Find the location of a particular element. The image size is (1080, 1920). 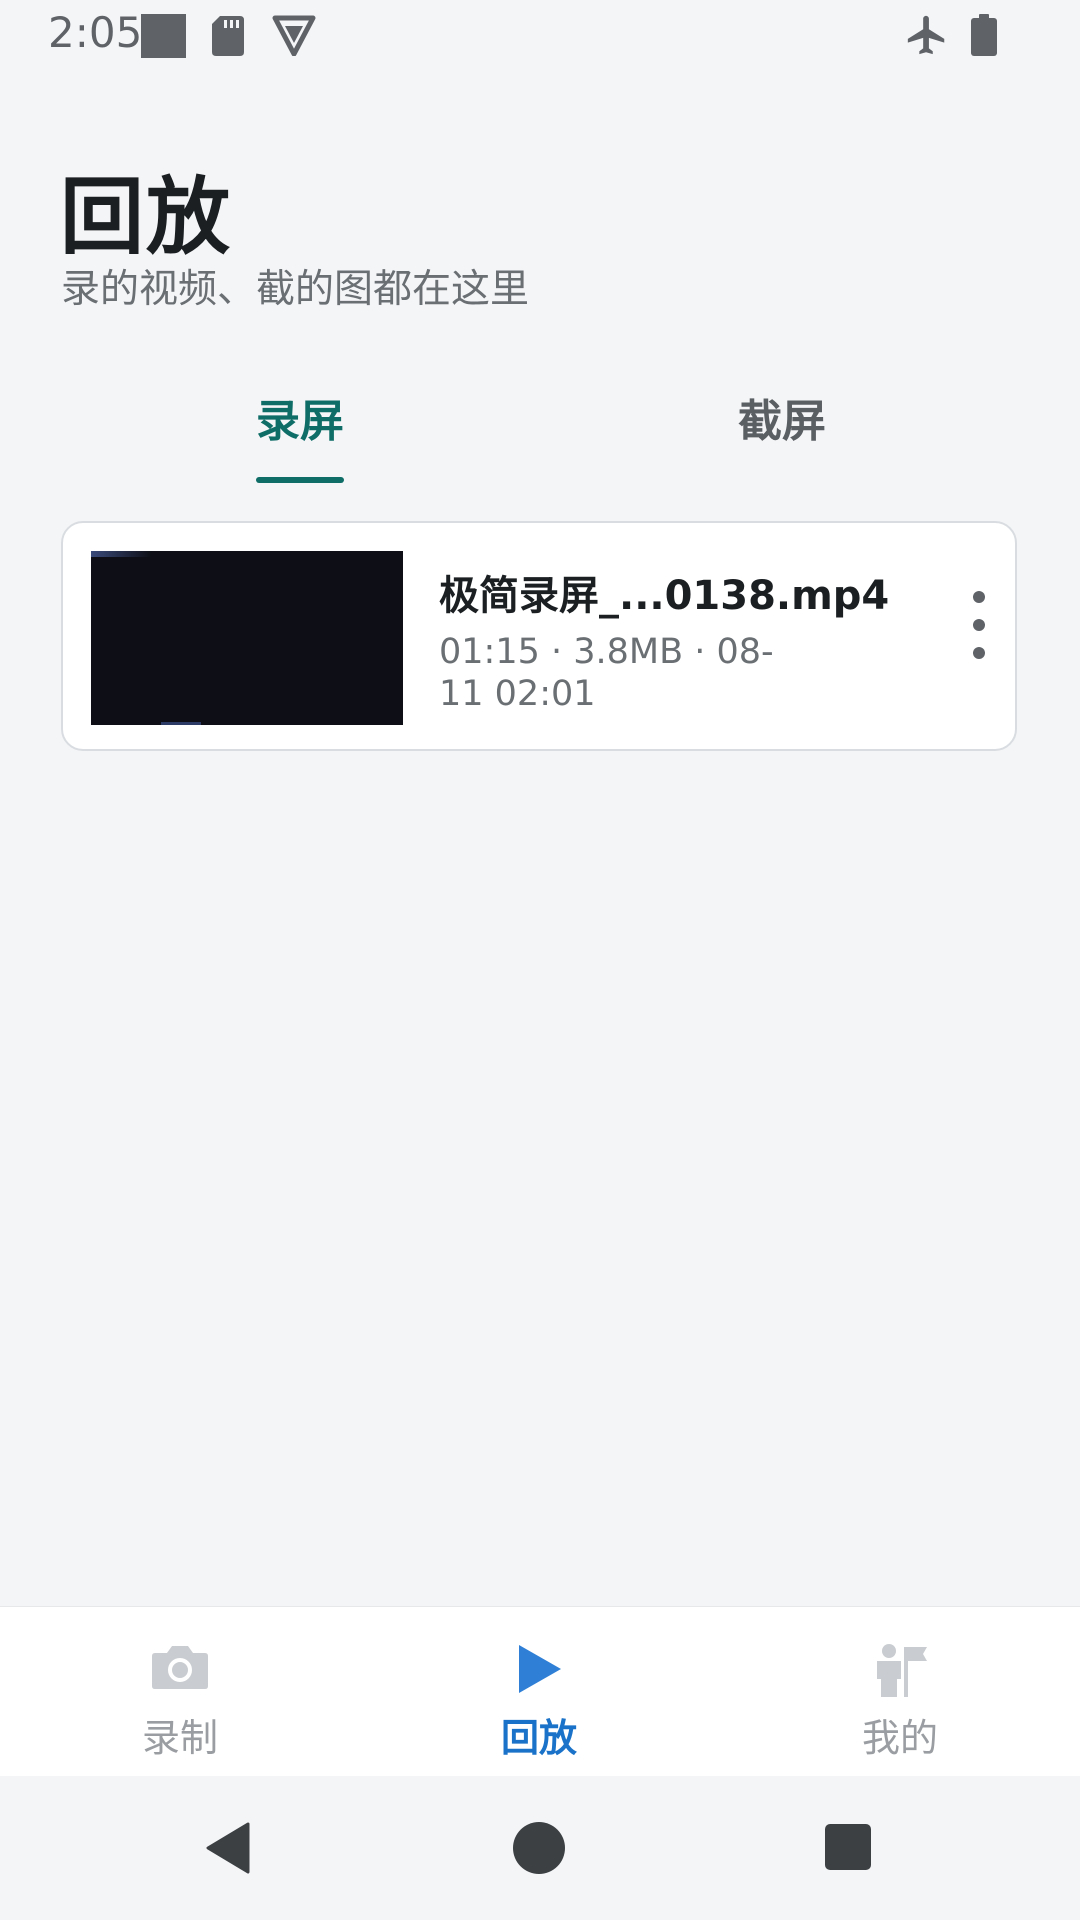

video-file-meta: 01:15 · 3.8MB · 08-11 02:01 is located at coordinates (606, 673).